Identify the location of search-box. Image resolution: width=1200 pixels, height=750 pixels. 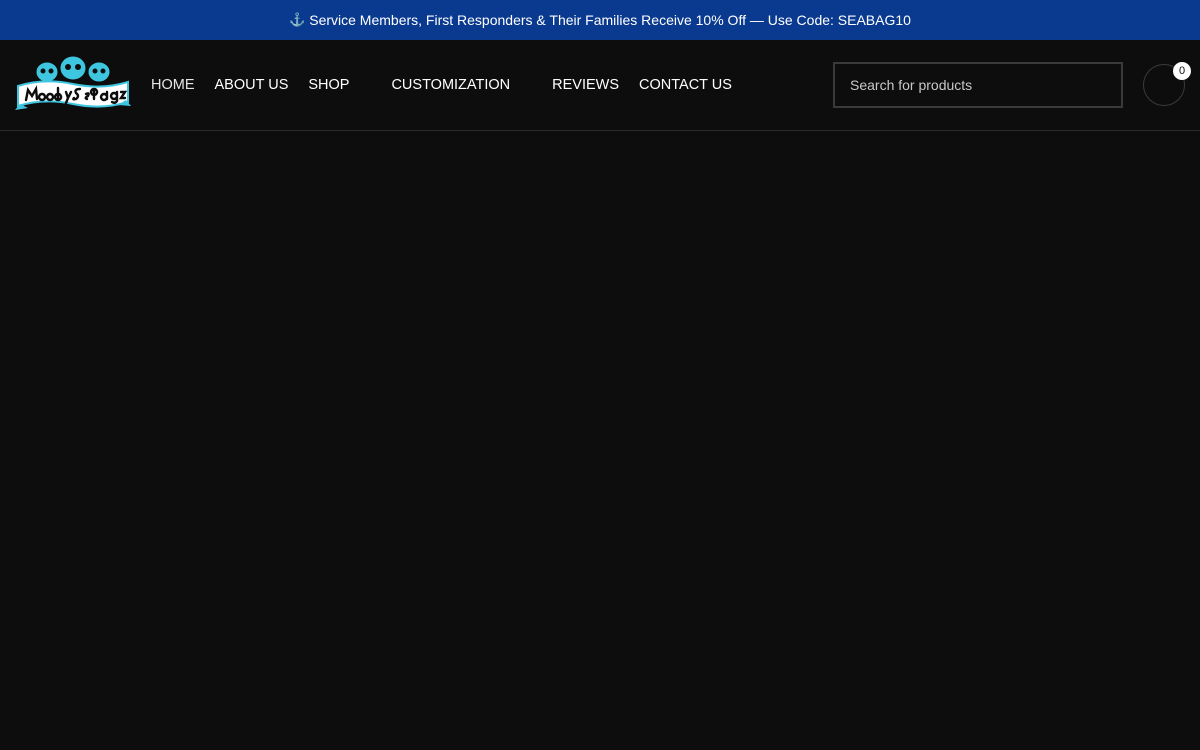
(978, 85).